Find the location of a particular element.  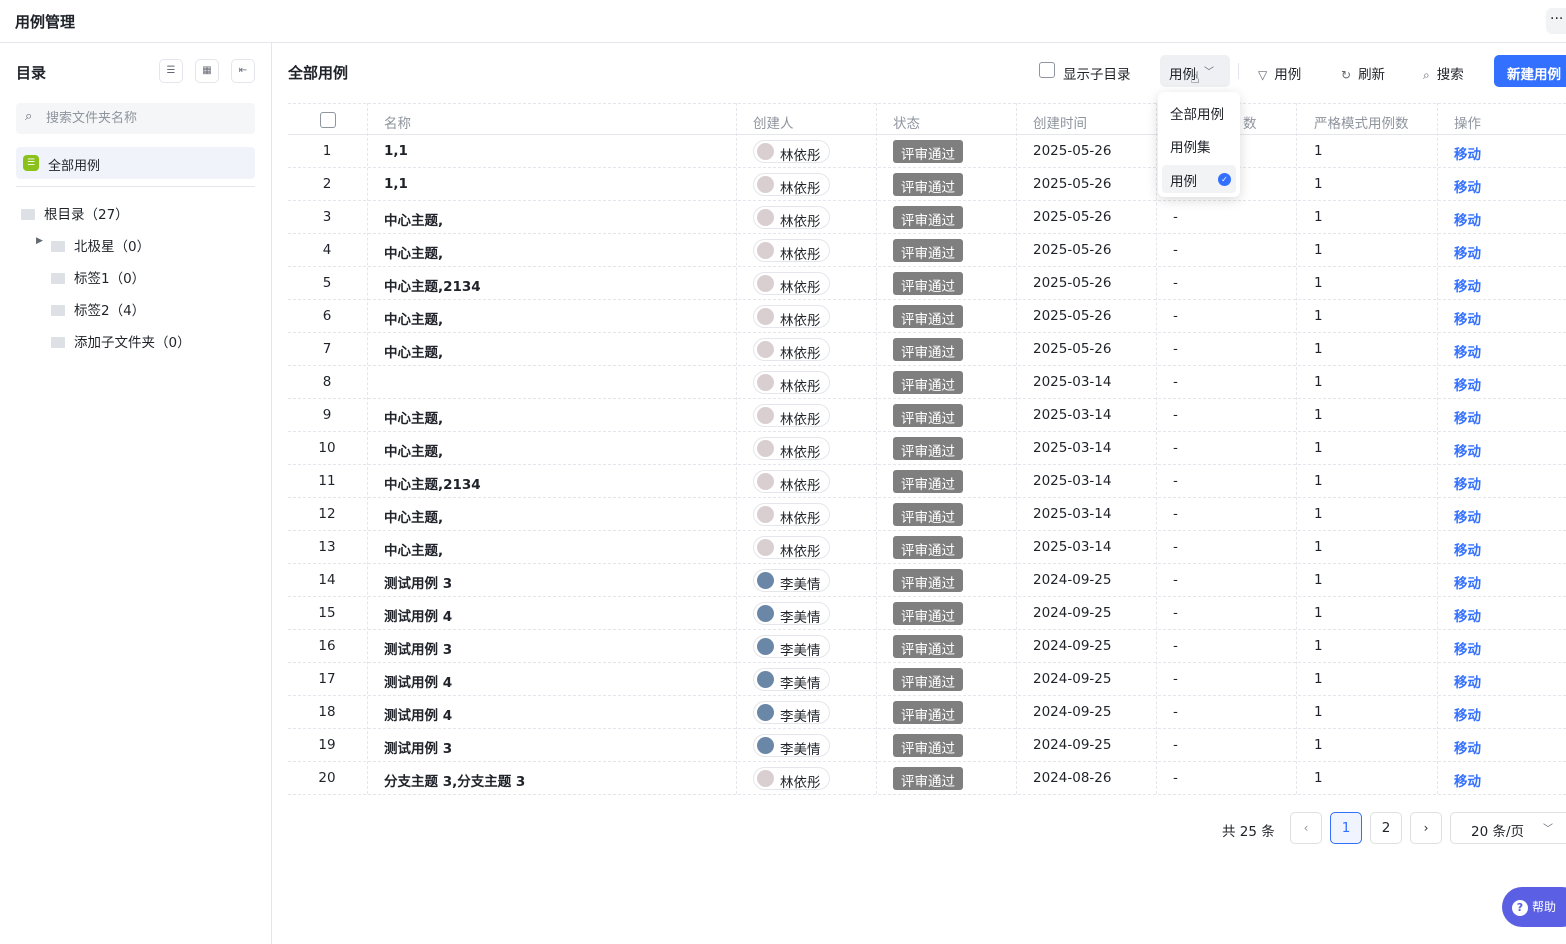

table-row: 13 中心主题, 林依彤 评审通过 2025-03-14-1 移动 is located at coordinates (927, 547).